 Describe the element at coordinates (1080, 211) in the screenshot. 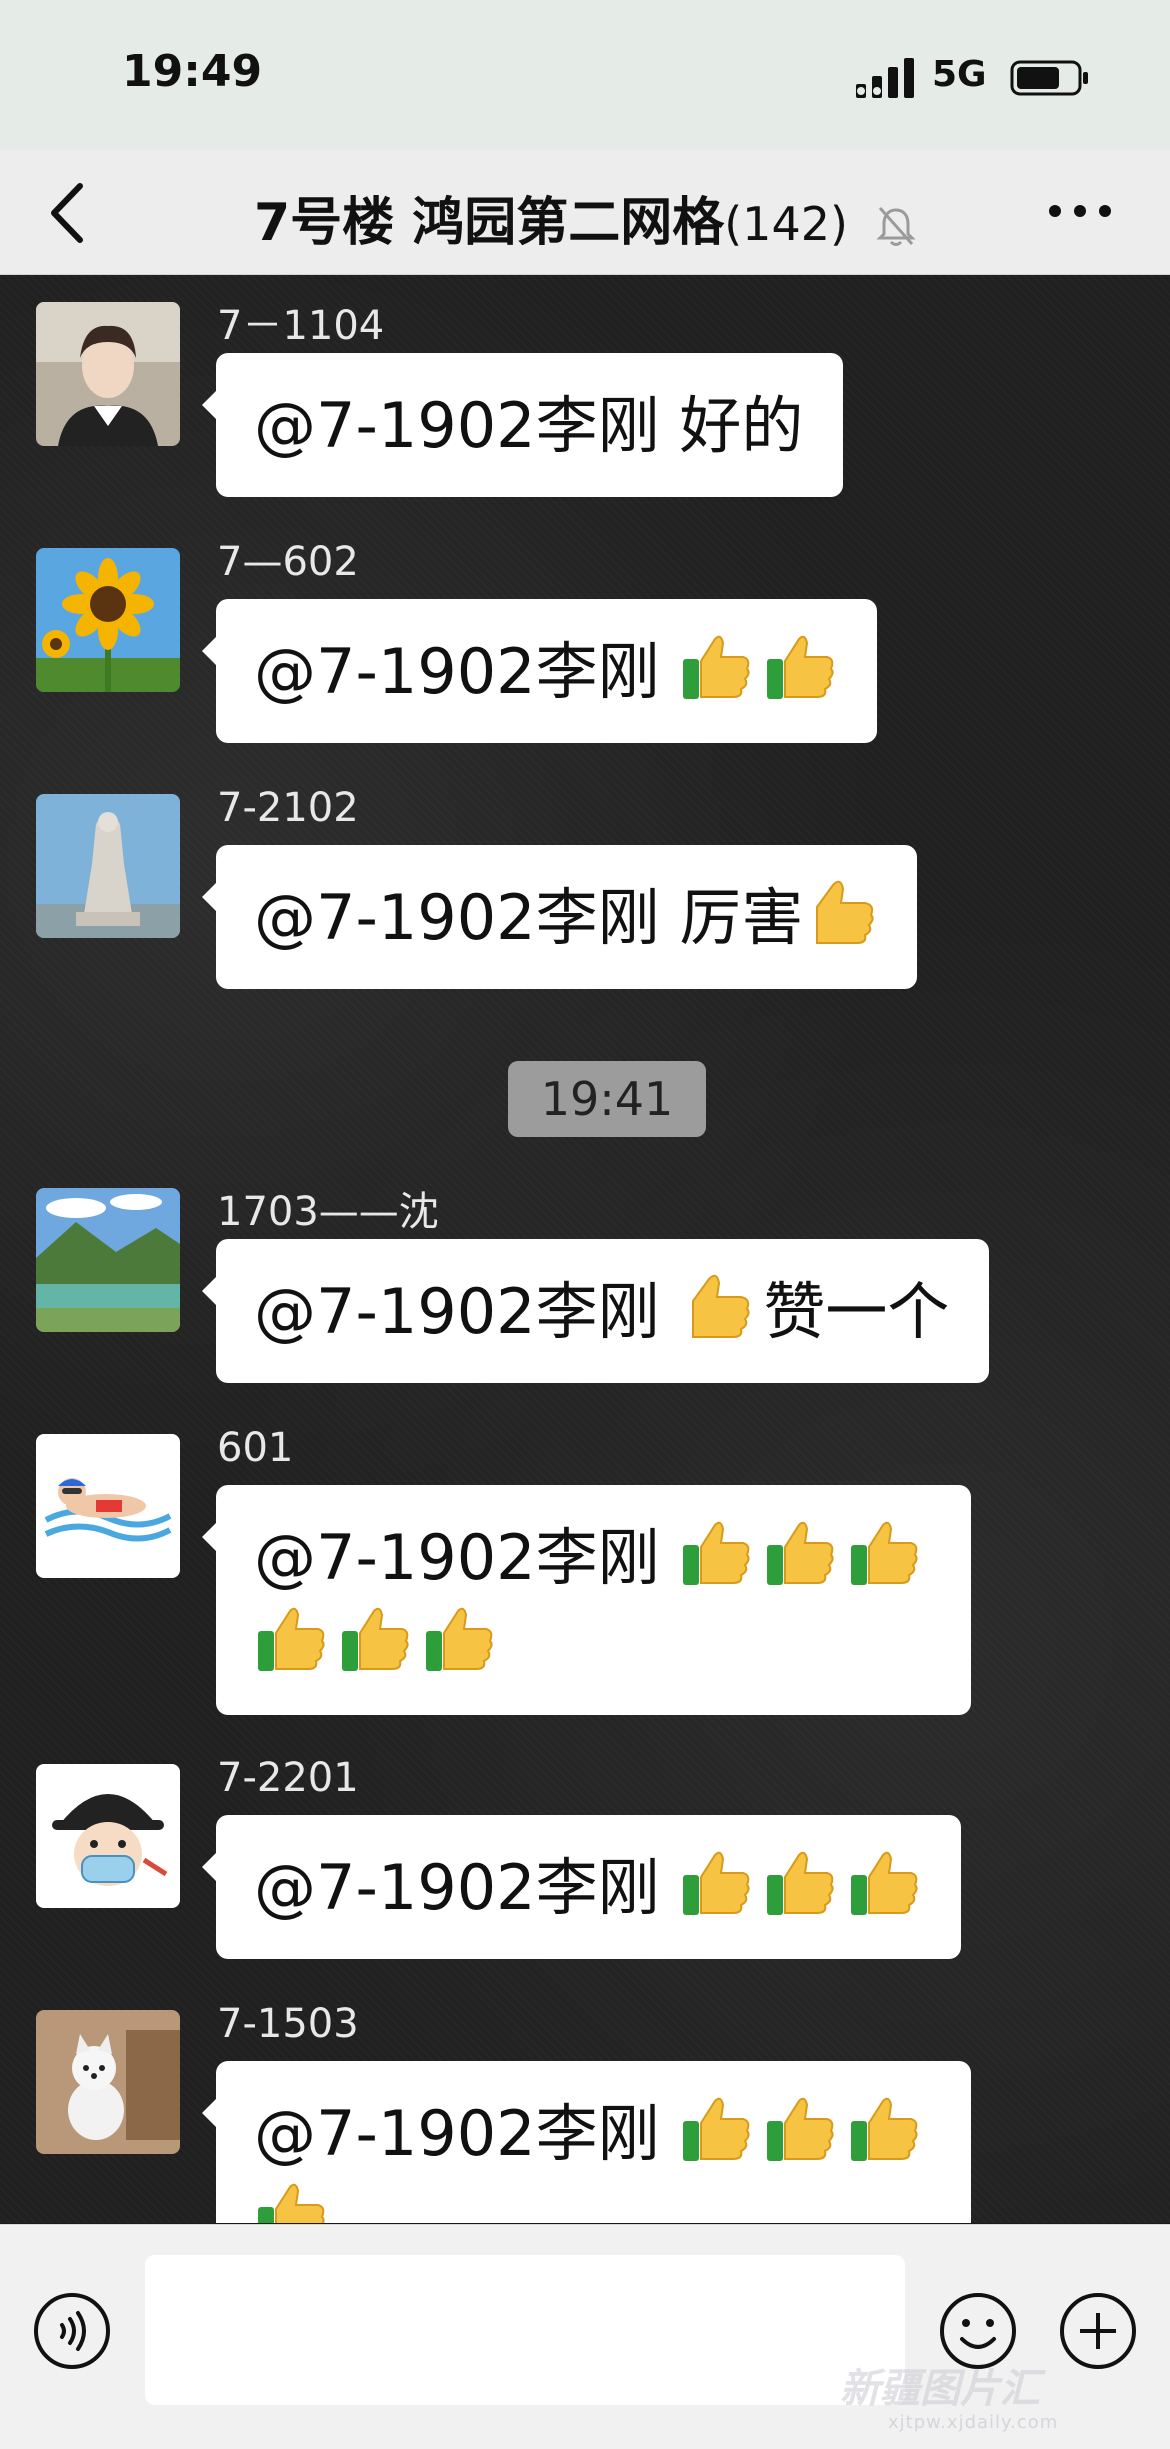

I see `more-dots-icon` at that location.